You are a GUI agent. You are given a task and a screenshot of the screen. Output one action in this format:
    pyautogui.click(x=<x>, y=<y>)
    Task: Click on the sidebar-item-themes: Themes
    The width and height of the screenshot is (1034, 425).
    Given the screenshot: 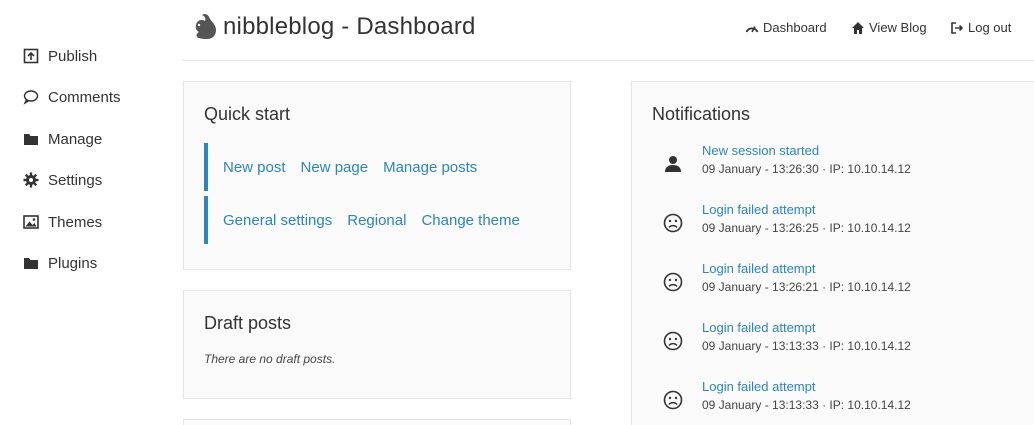 What is the action you would take?
    pyautogui.click(x=62, y=222)
    